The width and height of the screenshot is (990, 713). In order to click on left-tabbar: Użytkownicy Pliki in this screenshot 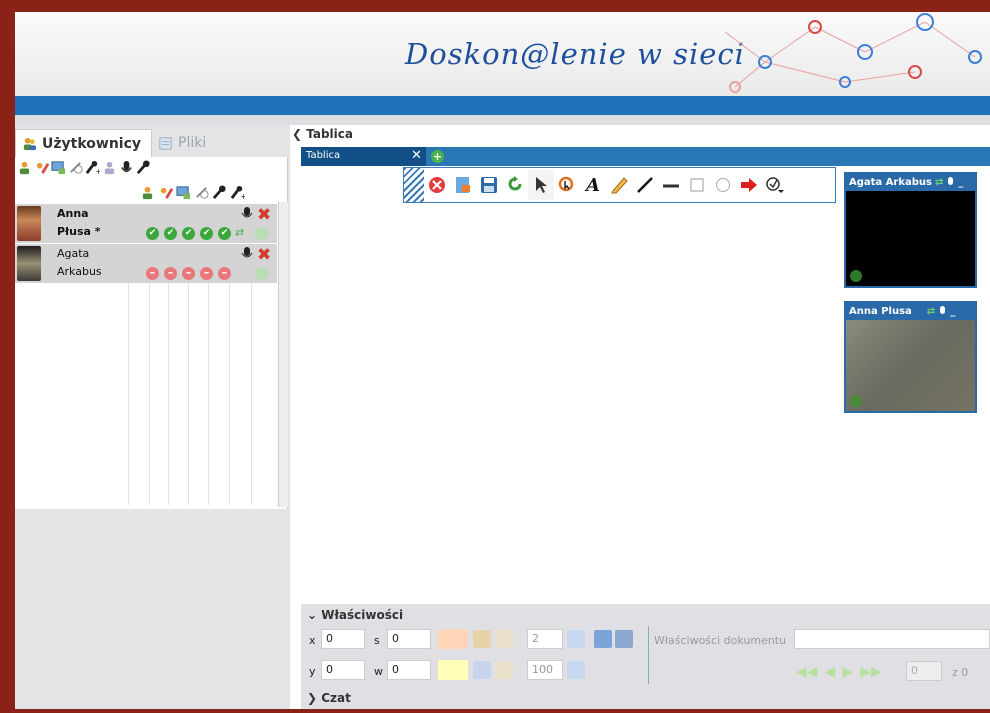, I will do `click(152, 143)`.